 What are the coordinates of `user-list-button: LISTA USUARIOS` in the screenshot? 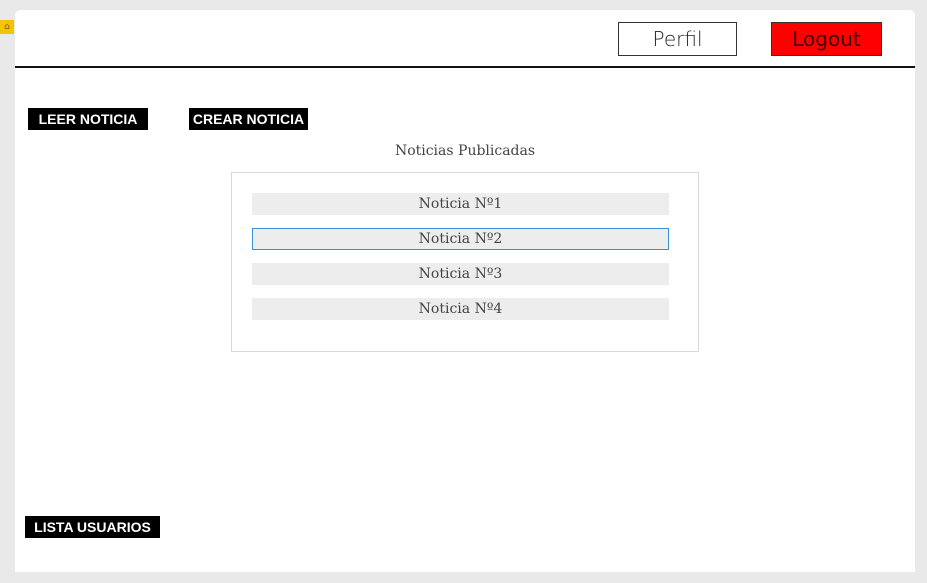 It's located at (92, 527).